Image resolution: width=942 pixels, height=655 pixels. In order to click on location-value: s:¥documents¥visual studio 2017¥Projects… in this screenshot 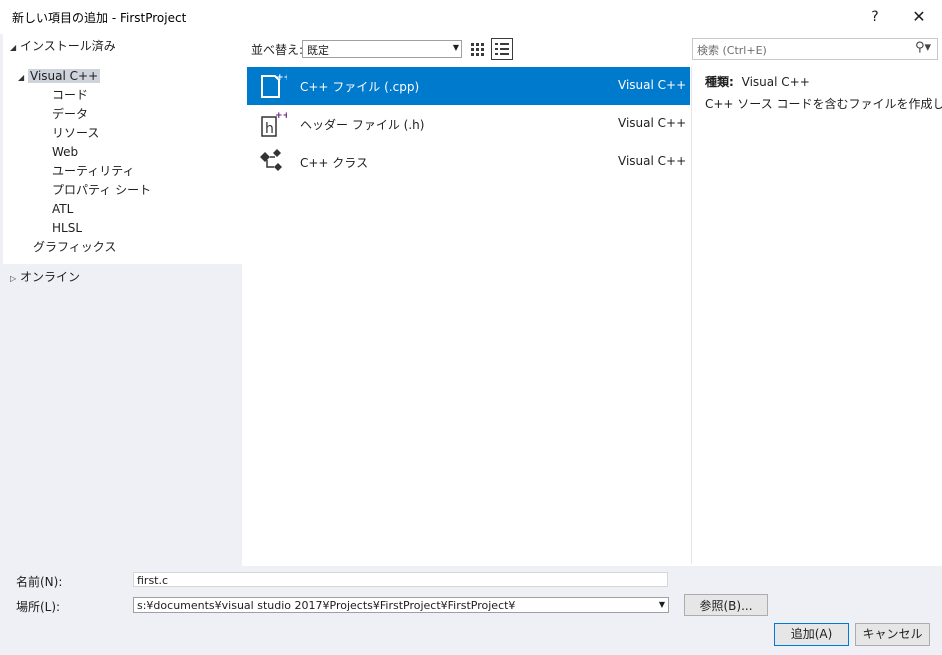, I will do `click(326, 605)`.